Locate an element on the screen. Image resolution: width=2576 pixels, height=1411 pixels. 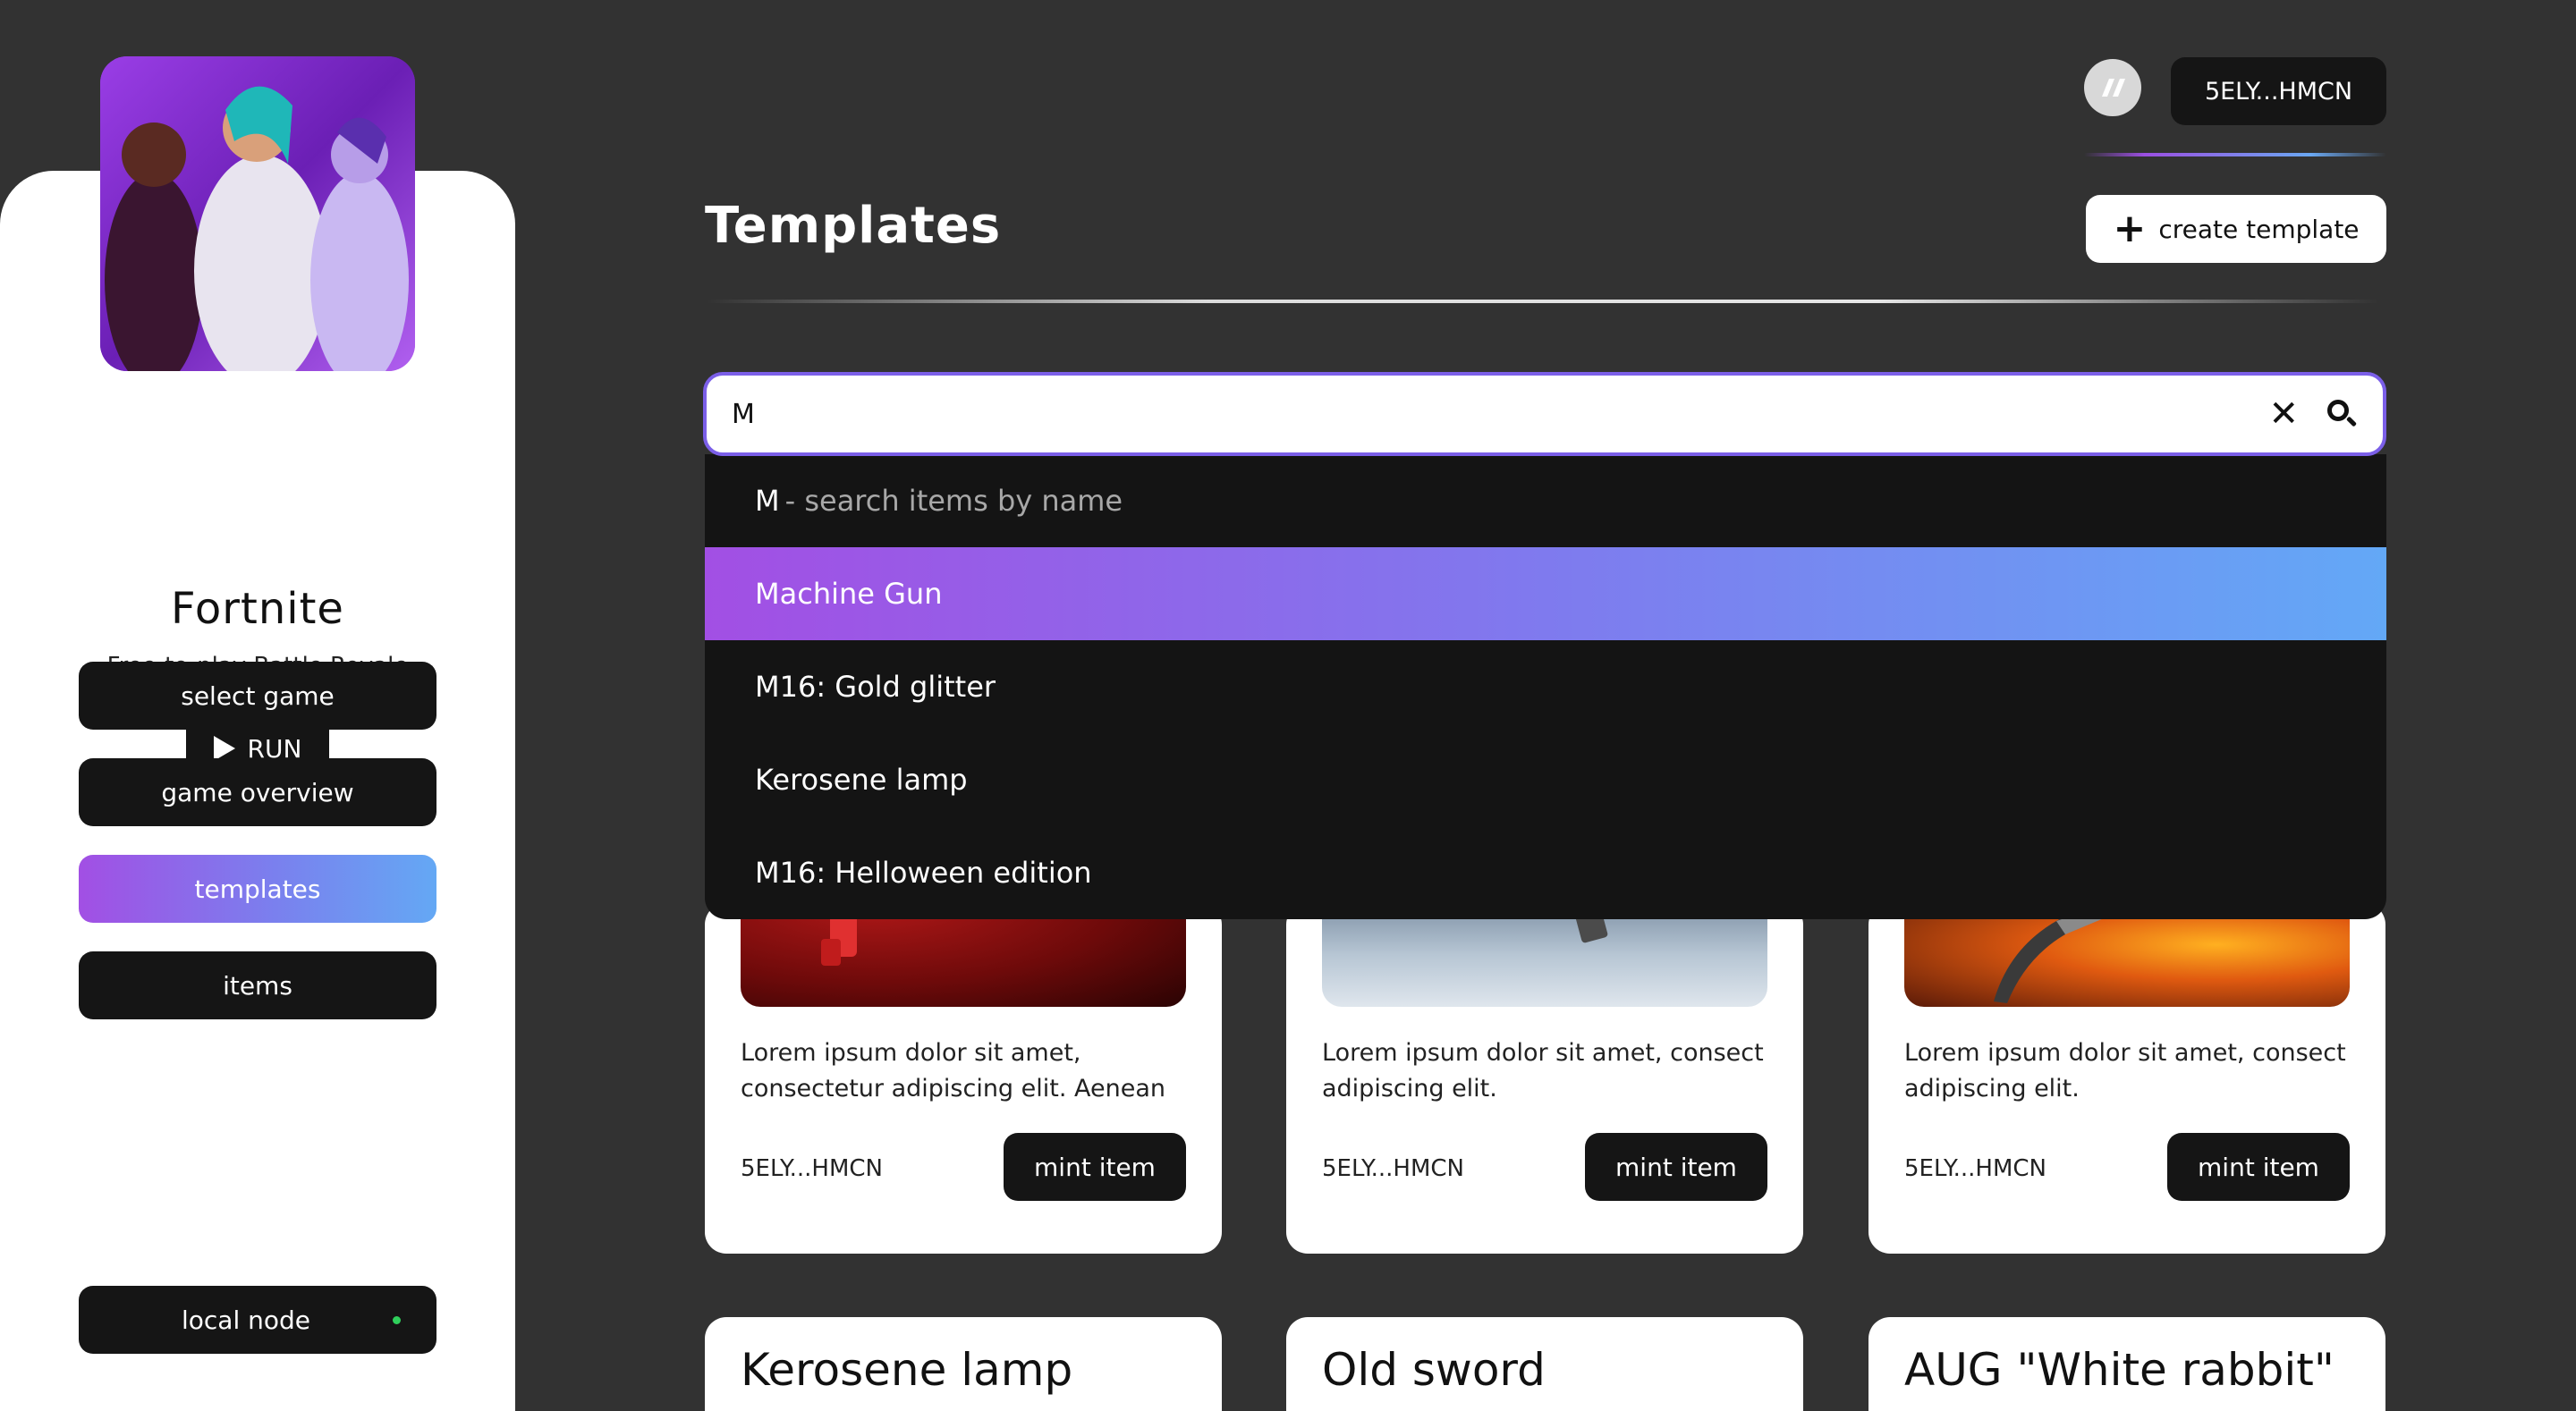
suggestion-item: M16: Gold glitter is located at coordinates (1545, 686).